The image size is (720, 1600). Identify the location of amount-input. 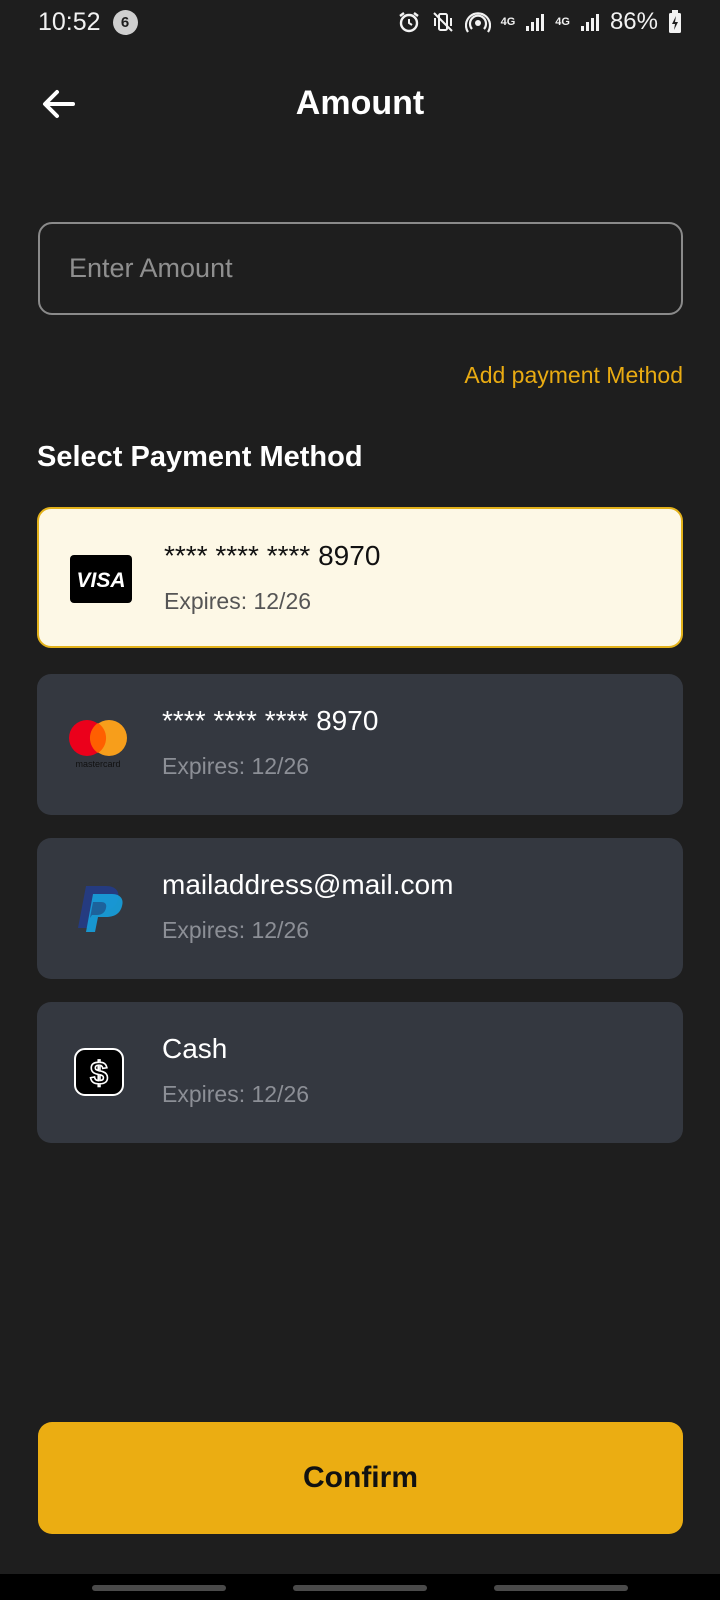
(360, 268).